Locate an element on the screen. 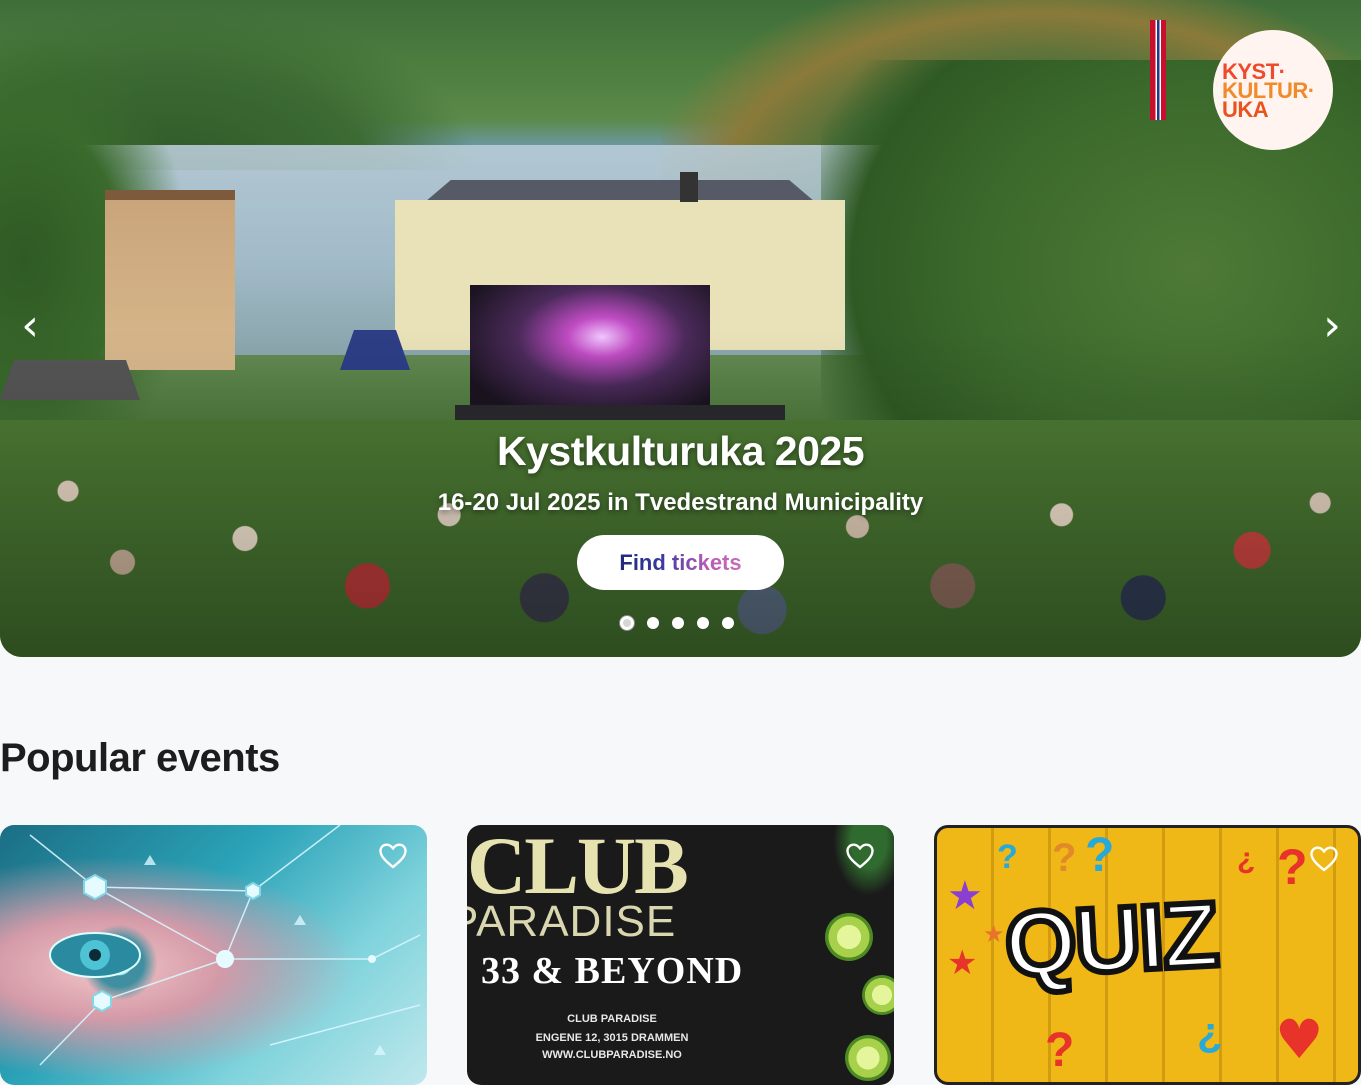 This screenshot has height=1085, width=1361. lime-slice-image is located at coordinates (849, 937).